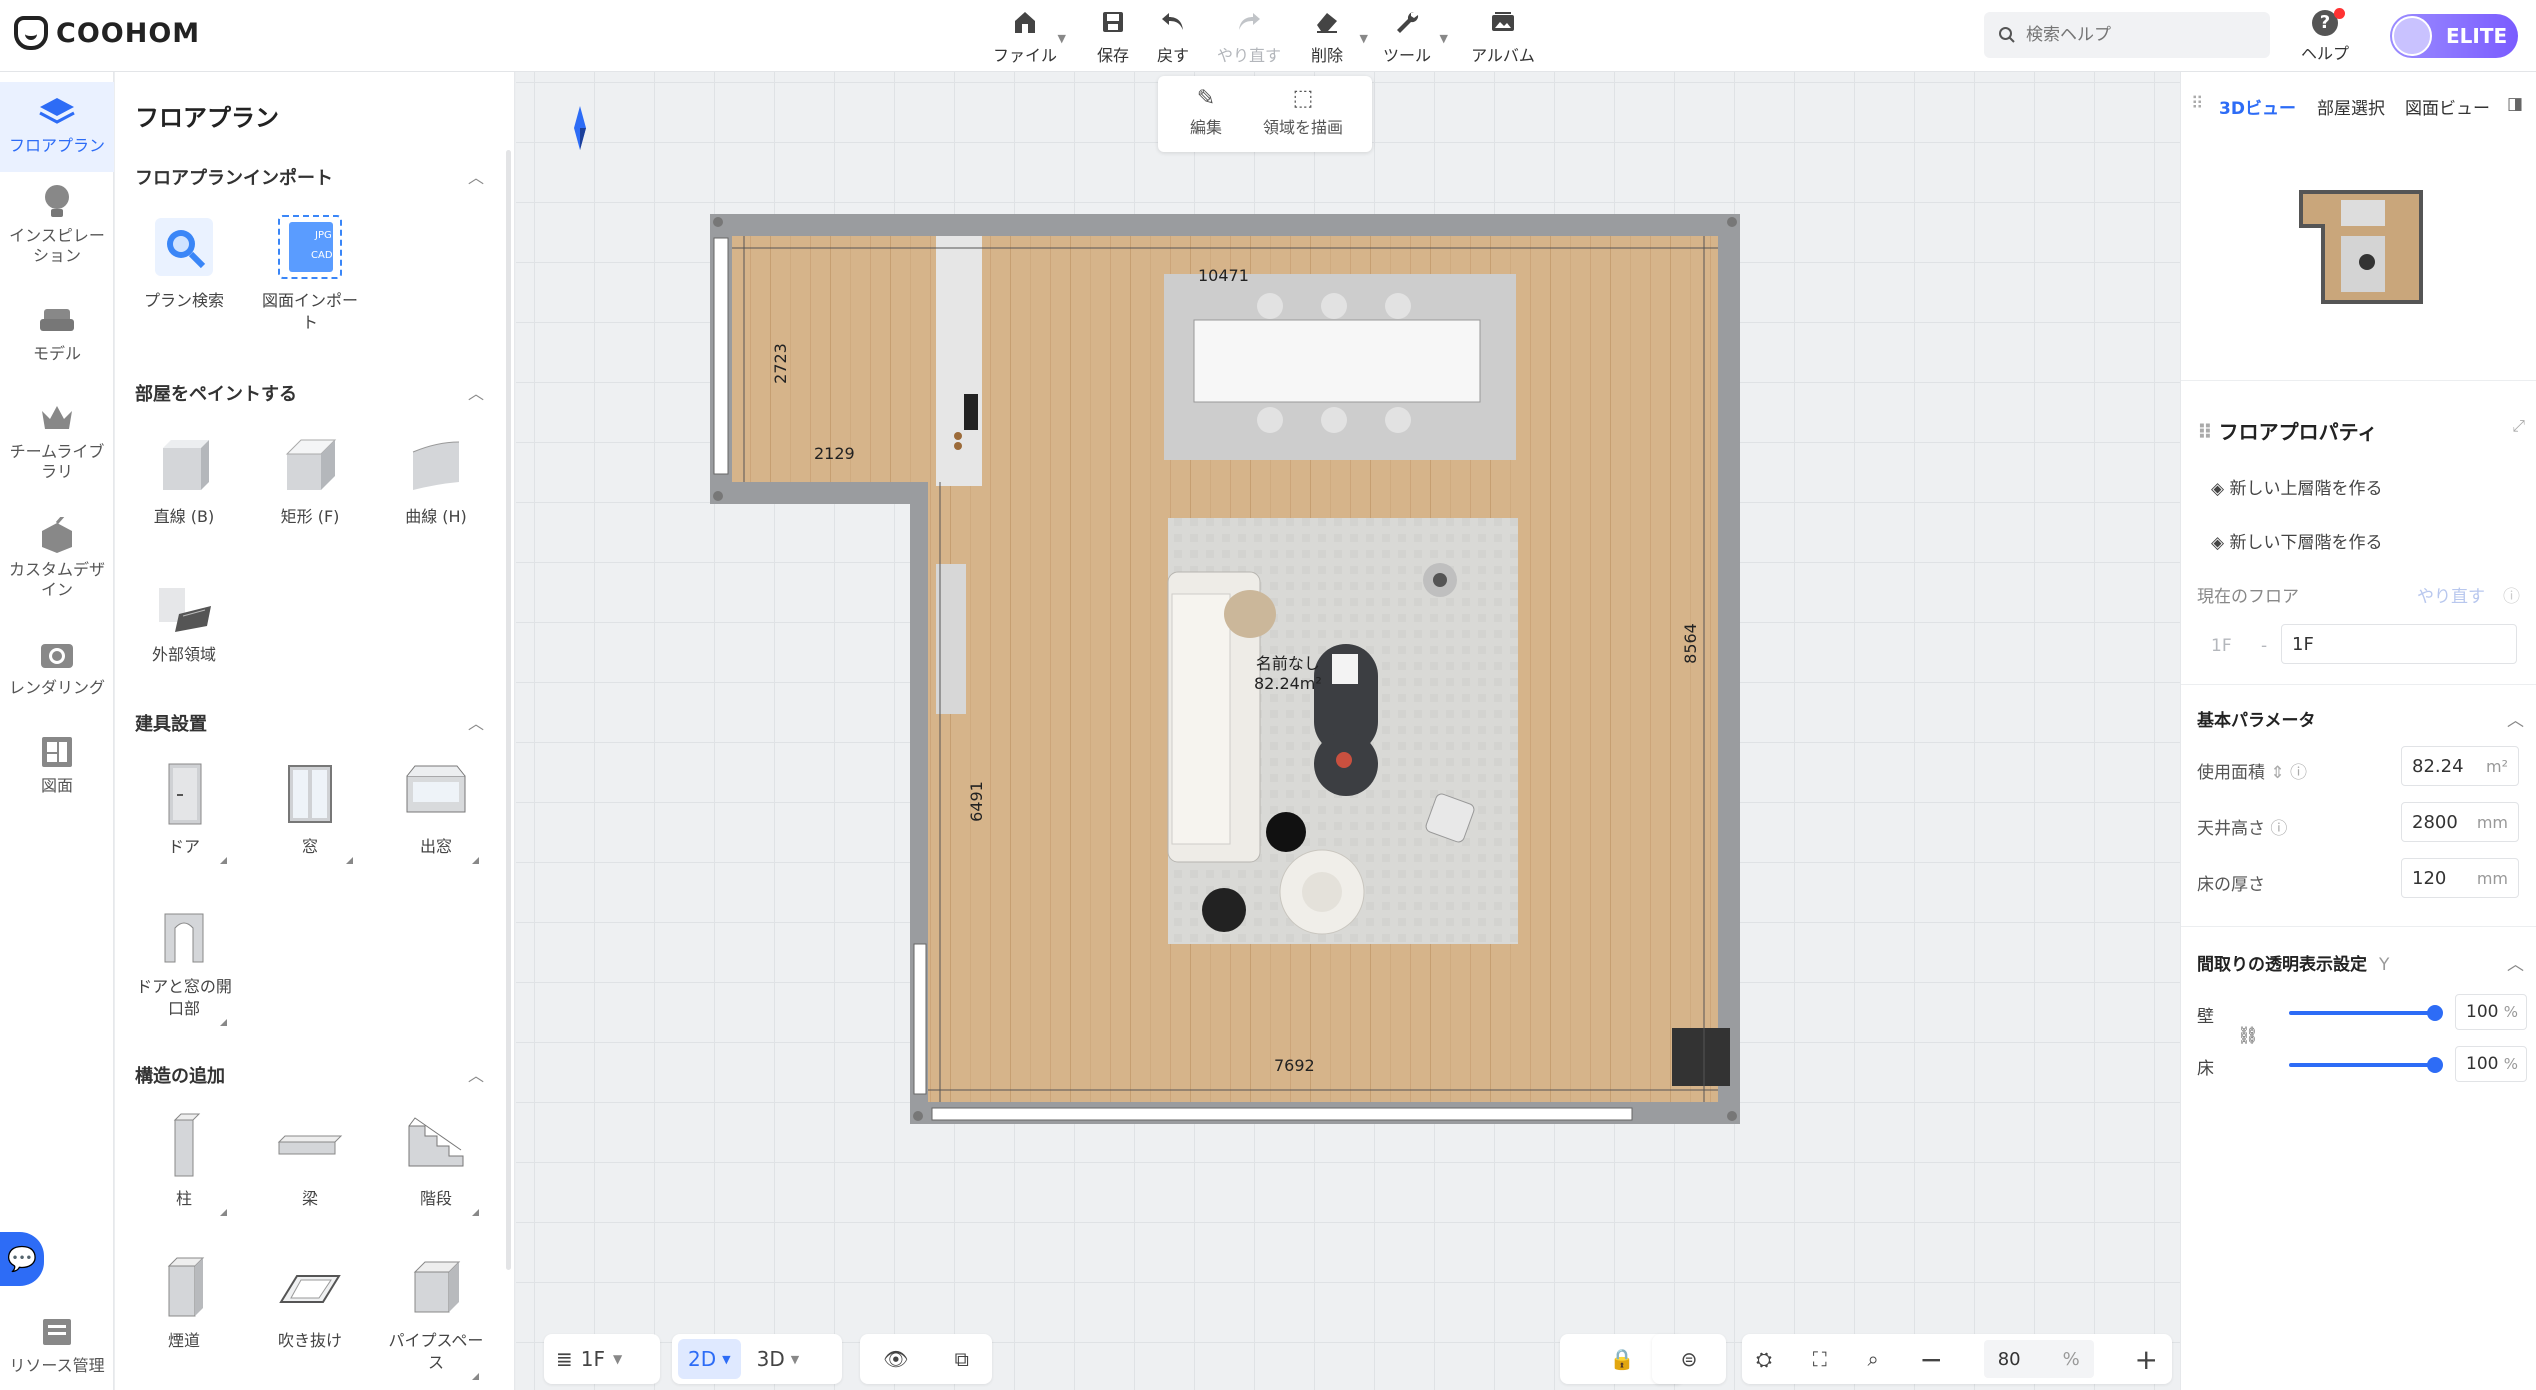 Image resolution: width=2536 pixels, height=1390 pixels. What do you see at coordinates (1303, 112) in the screenshot?
I see `draw-region-button: ⬚ 領域を描画` at bounding box center [1303, 112].